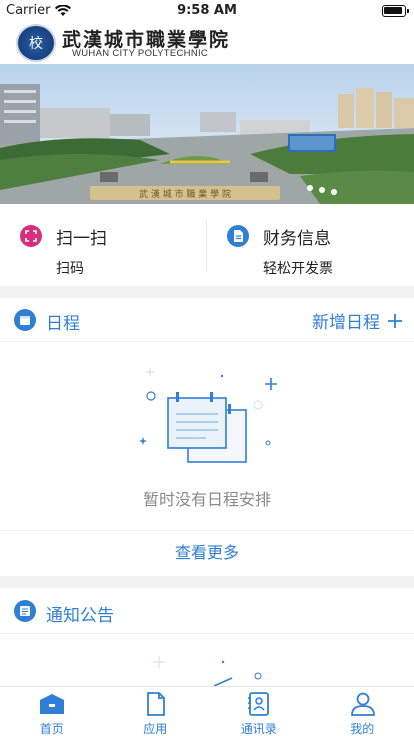 The height and width of the screenshot is (736, 414). What do you see at coordinates (25, 320) in the screenshot?
I see `calendar-icon` at bounding box center [25, 320].